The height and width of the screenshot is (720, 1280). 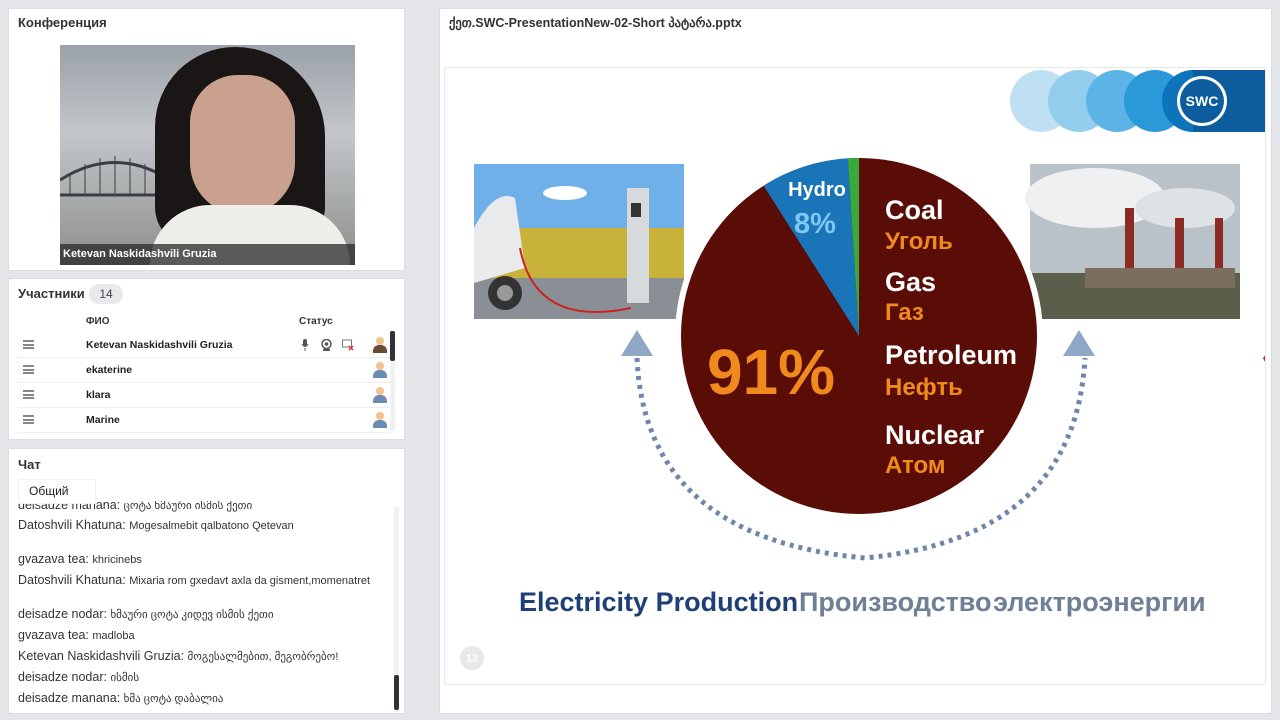 What do you see at coordinates (326, 345) in the screenshot?
I see `webcam-icon` at bounding box center [326, 345].